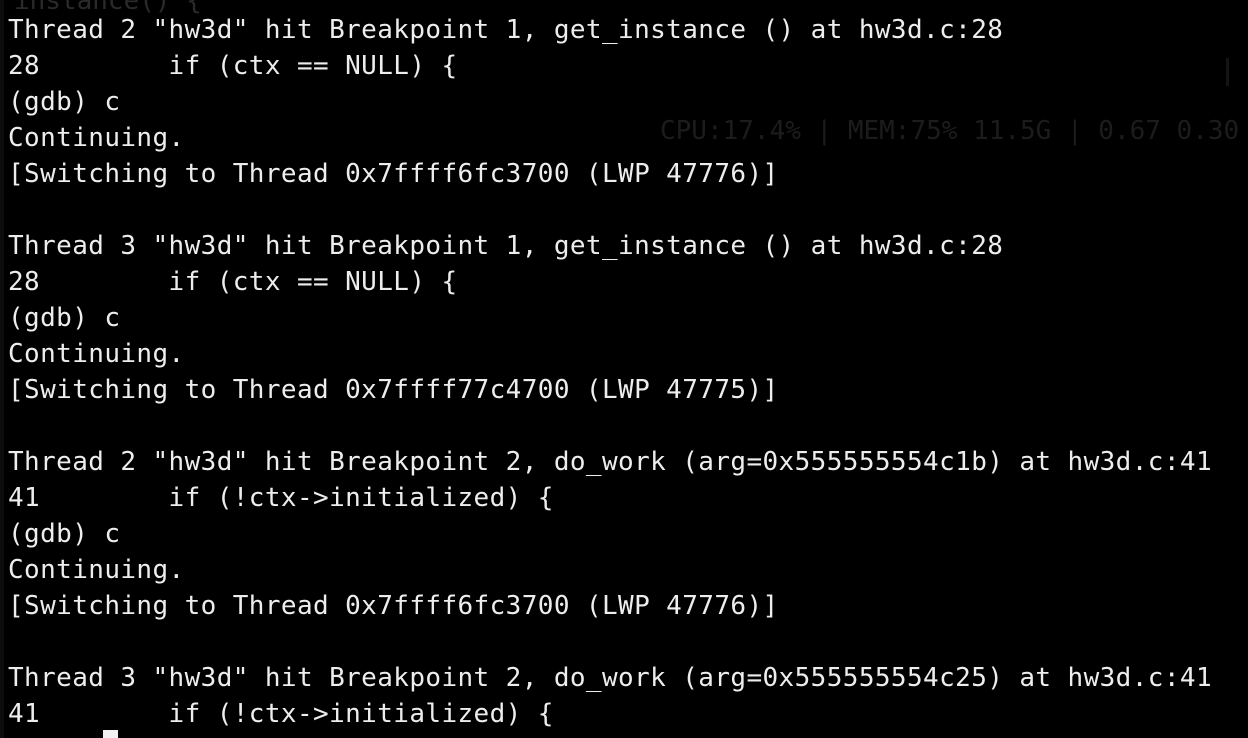  Describe the element at coordinates (1227, 72) in the screenshot. I see `ghost-scroll-mark` at that location.